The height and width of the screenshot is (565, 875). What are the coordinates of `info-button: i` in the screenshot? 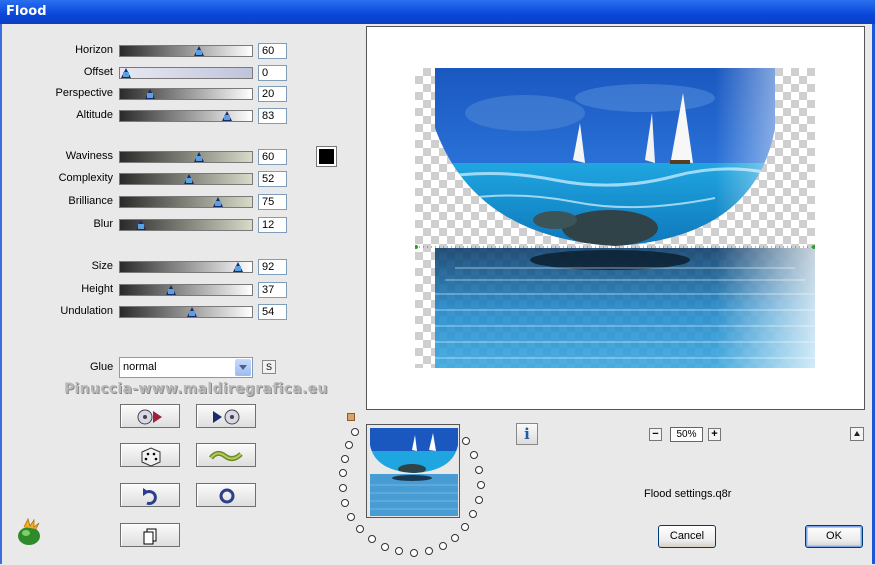 It's located at (527, 434).